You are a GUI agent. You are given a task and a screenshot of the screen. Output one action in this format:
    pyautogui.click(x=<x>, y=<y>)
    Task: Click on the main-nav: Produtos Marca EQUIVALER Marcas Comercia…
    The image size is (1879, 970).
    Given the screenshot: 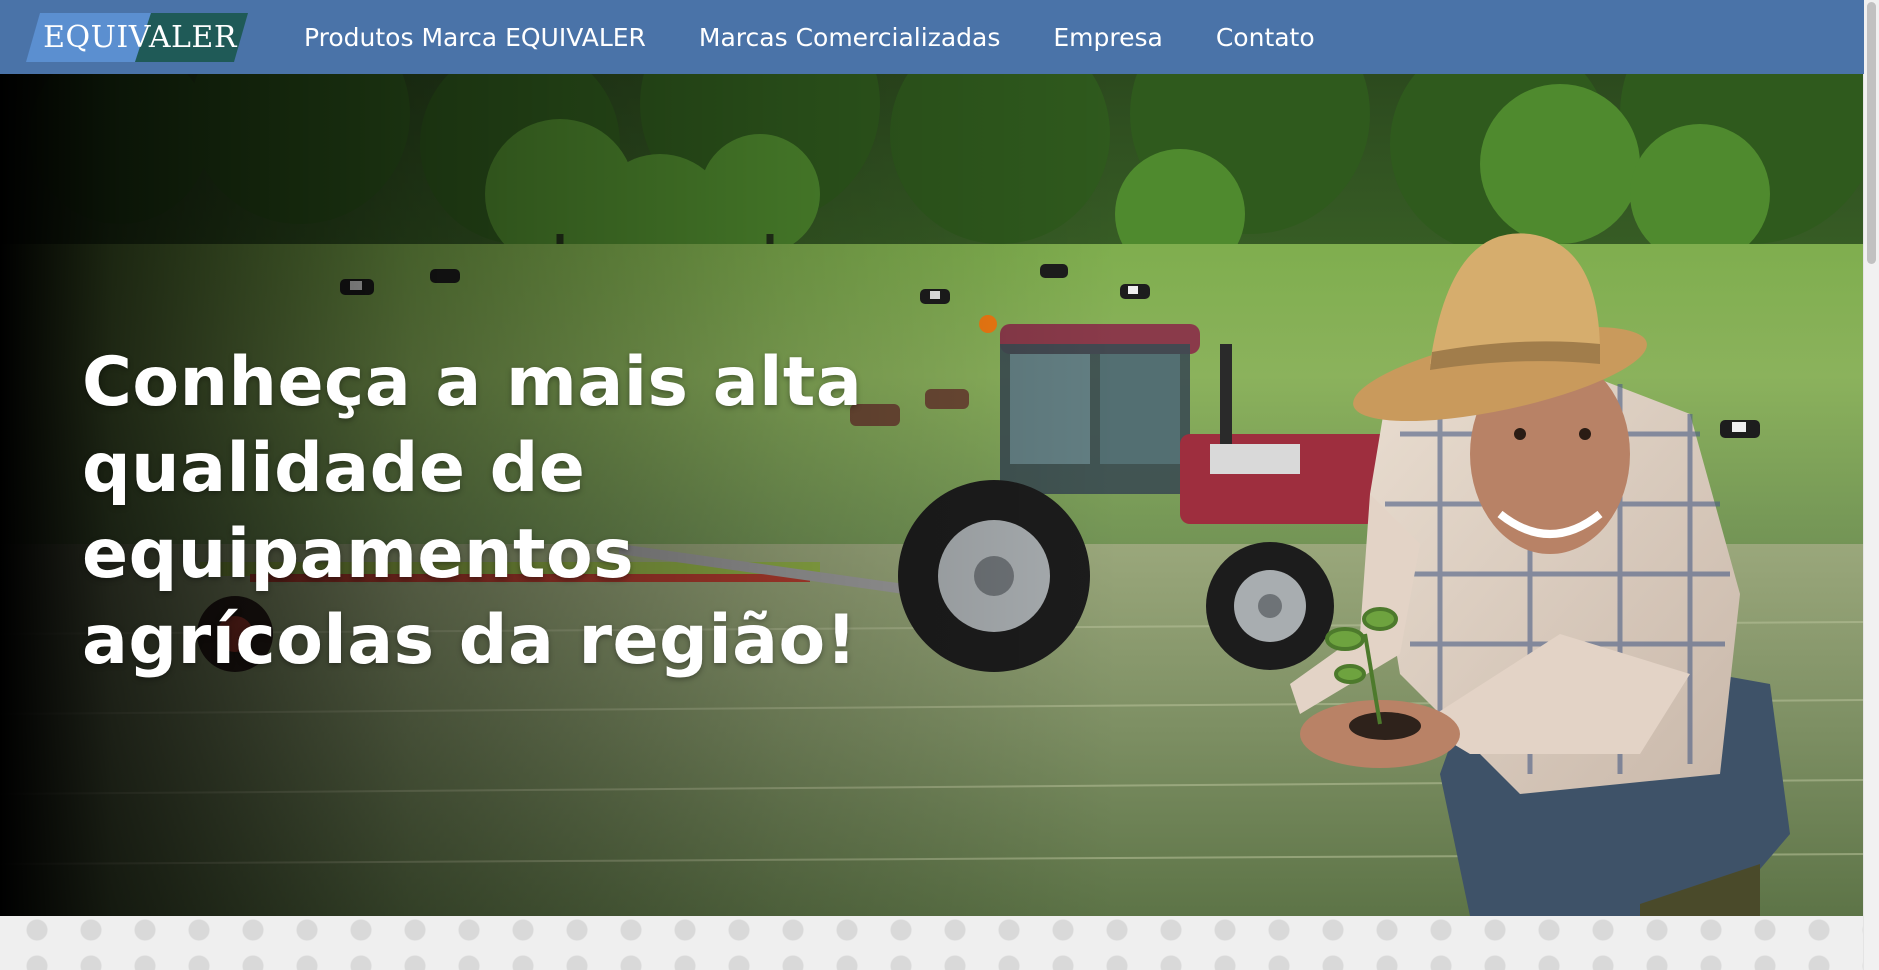 What is the action you would take?
    pyautogui.click(x=836, y=37)
    